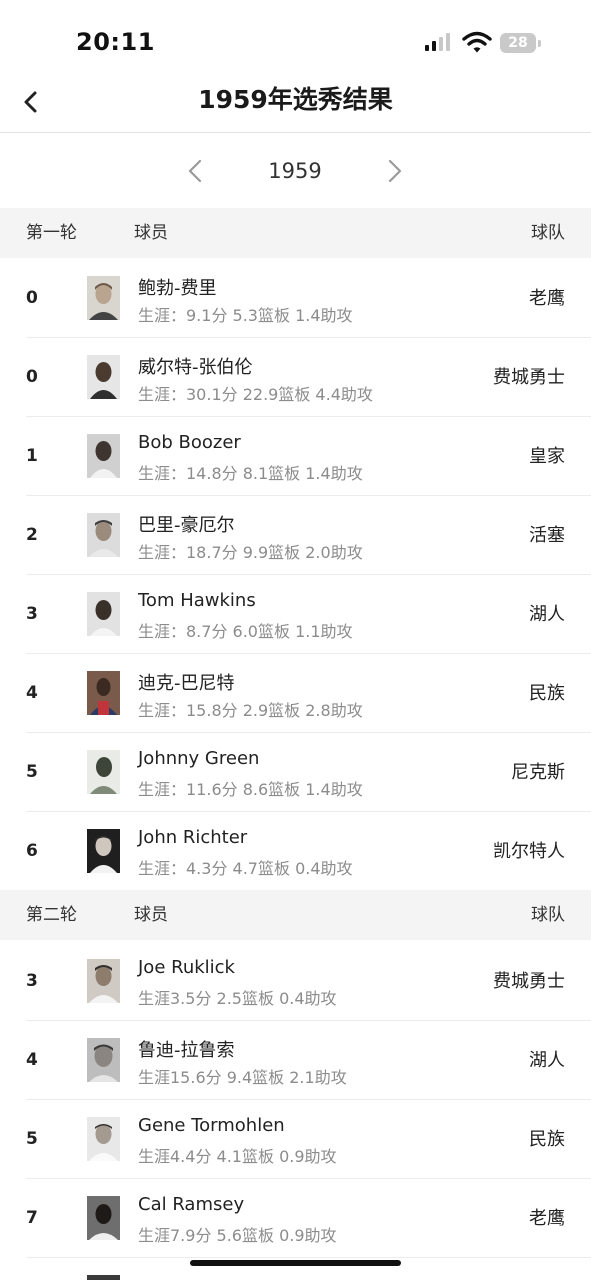 The height and width of the screenshot is (1280, 591). What do you see at coordinates (189, 442) in the screenshot?
I see `player-name: Bob Boozer` at bounding box center [189, 442].